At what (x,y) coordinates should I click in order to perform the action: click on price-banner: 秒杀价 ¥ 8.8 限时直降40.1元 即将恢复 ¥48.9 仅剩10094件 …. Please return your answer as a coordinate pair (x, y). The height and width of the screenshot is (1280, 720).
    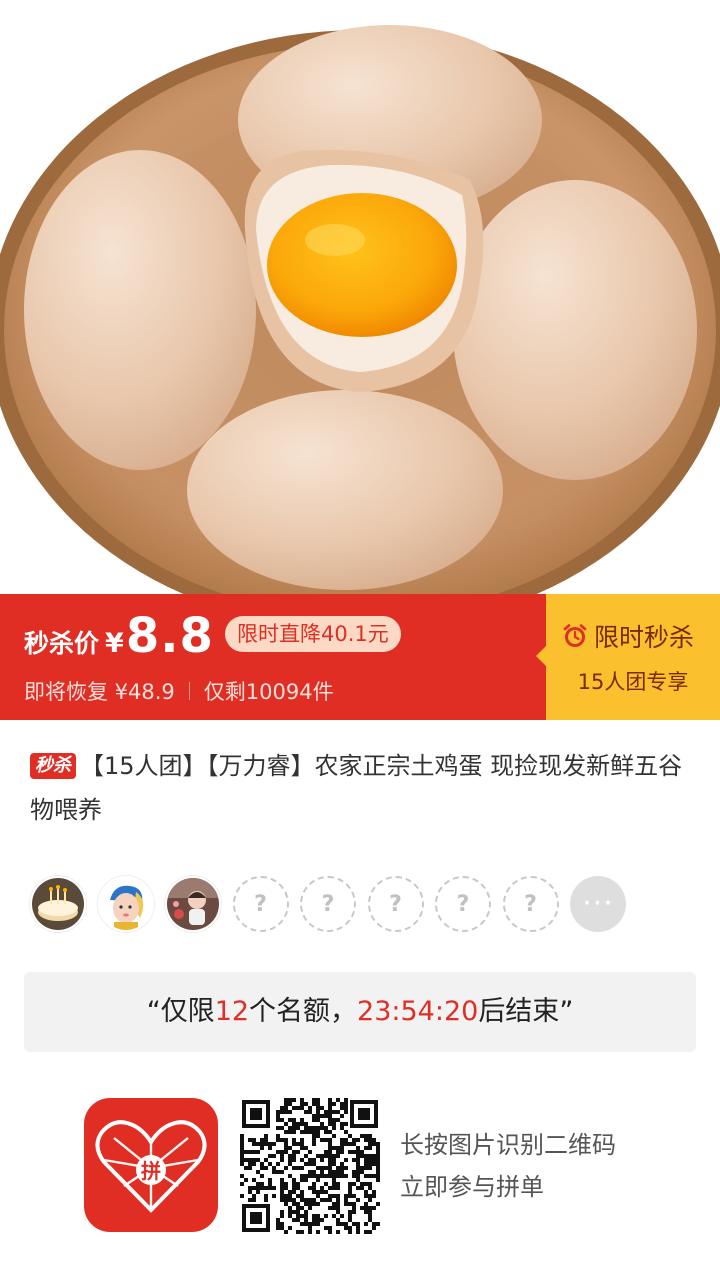
    Looking at the image, I should click on (360, 657).